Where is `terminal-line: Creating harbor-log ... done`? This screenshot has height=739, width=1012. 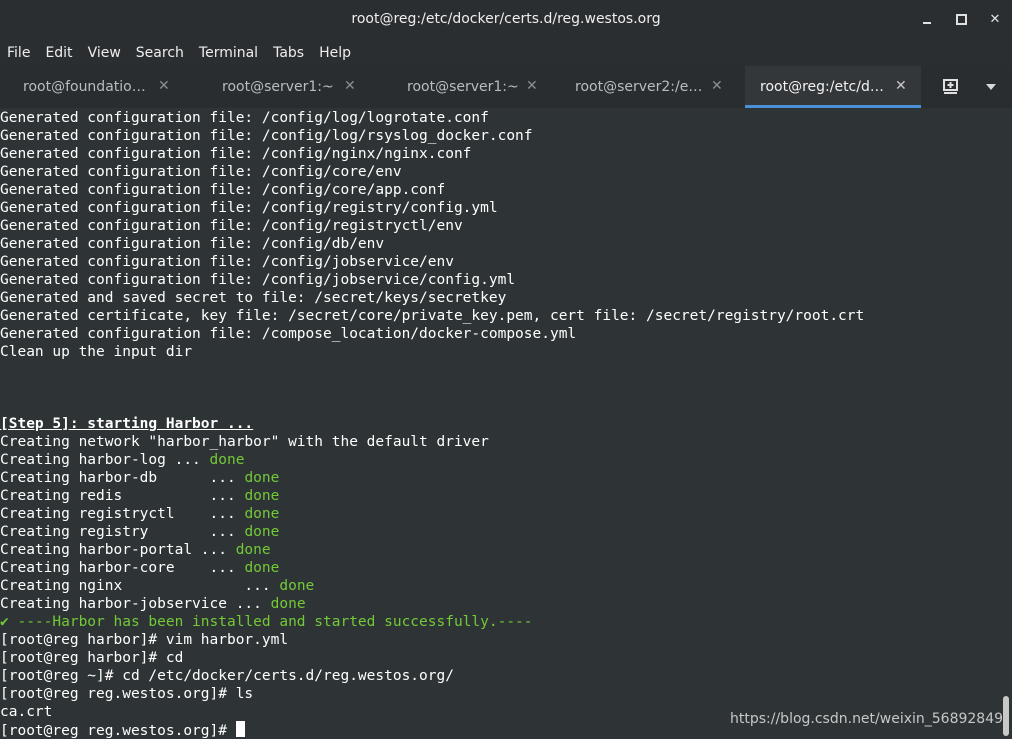 terminal-line: Creating harbor-log ... done is located at coordinates (122, 460).